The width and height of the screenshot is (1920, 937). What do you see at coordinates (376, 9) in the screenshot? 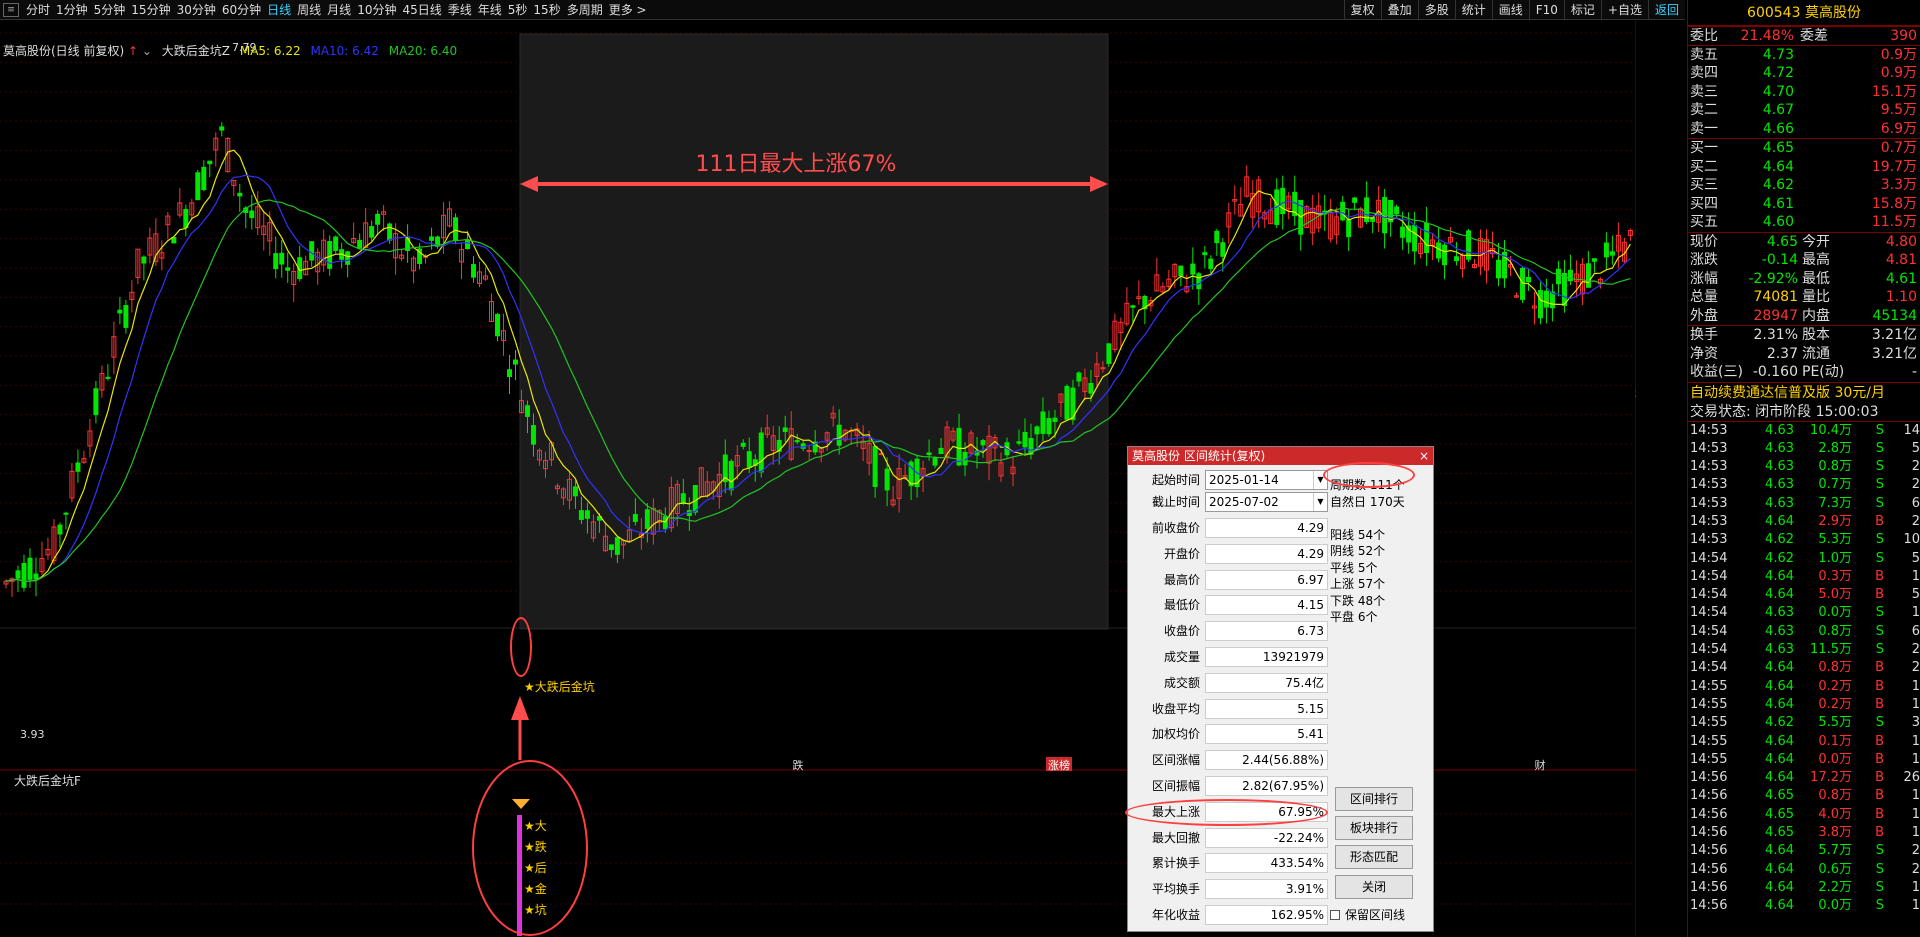
I see `period-tab: 10分钟` at bounding box center [376, 9].